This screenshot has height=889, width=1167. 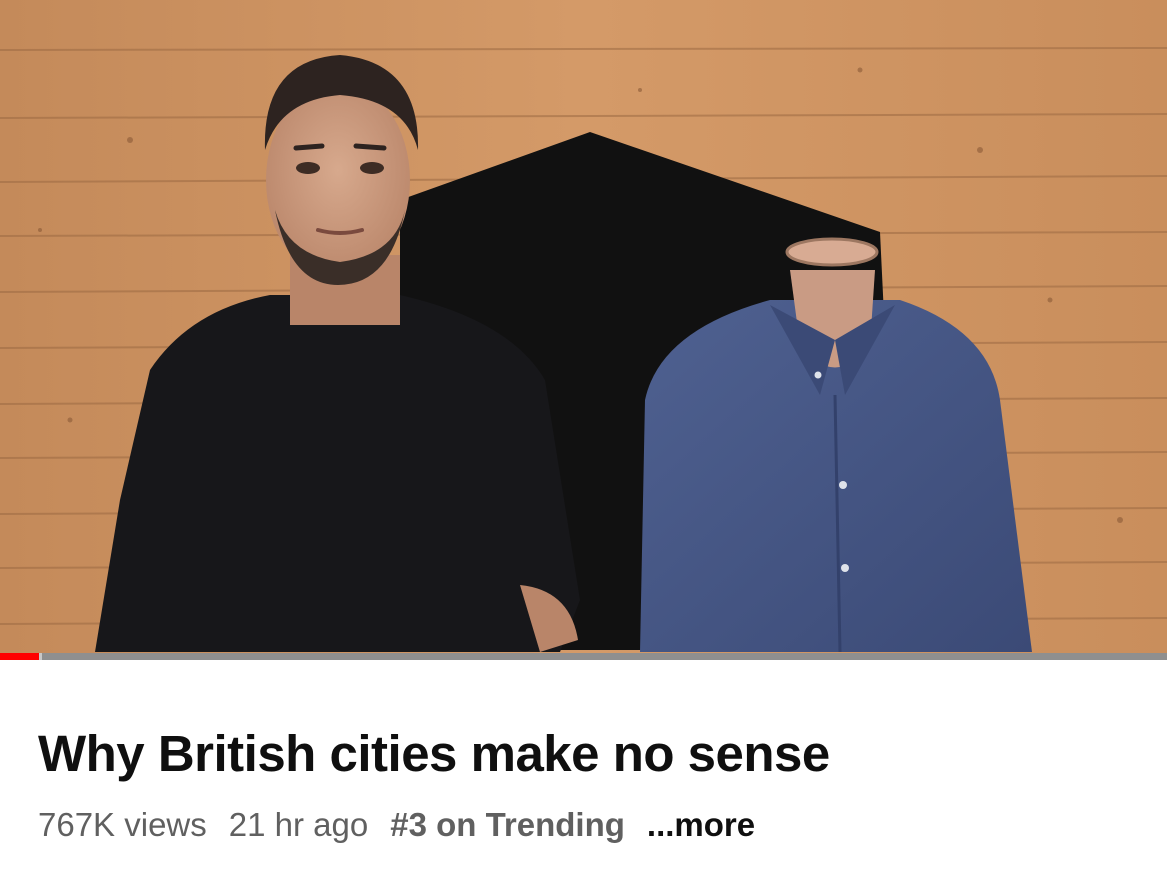 What do you see at coordinates (122, 824) in the screenshot?
I see `view-count: 767K views` at bounding box center [122, 824].